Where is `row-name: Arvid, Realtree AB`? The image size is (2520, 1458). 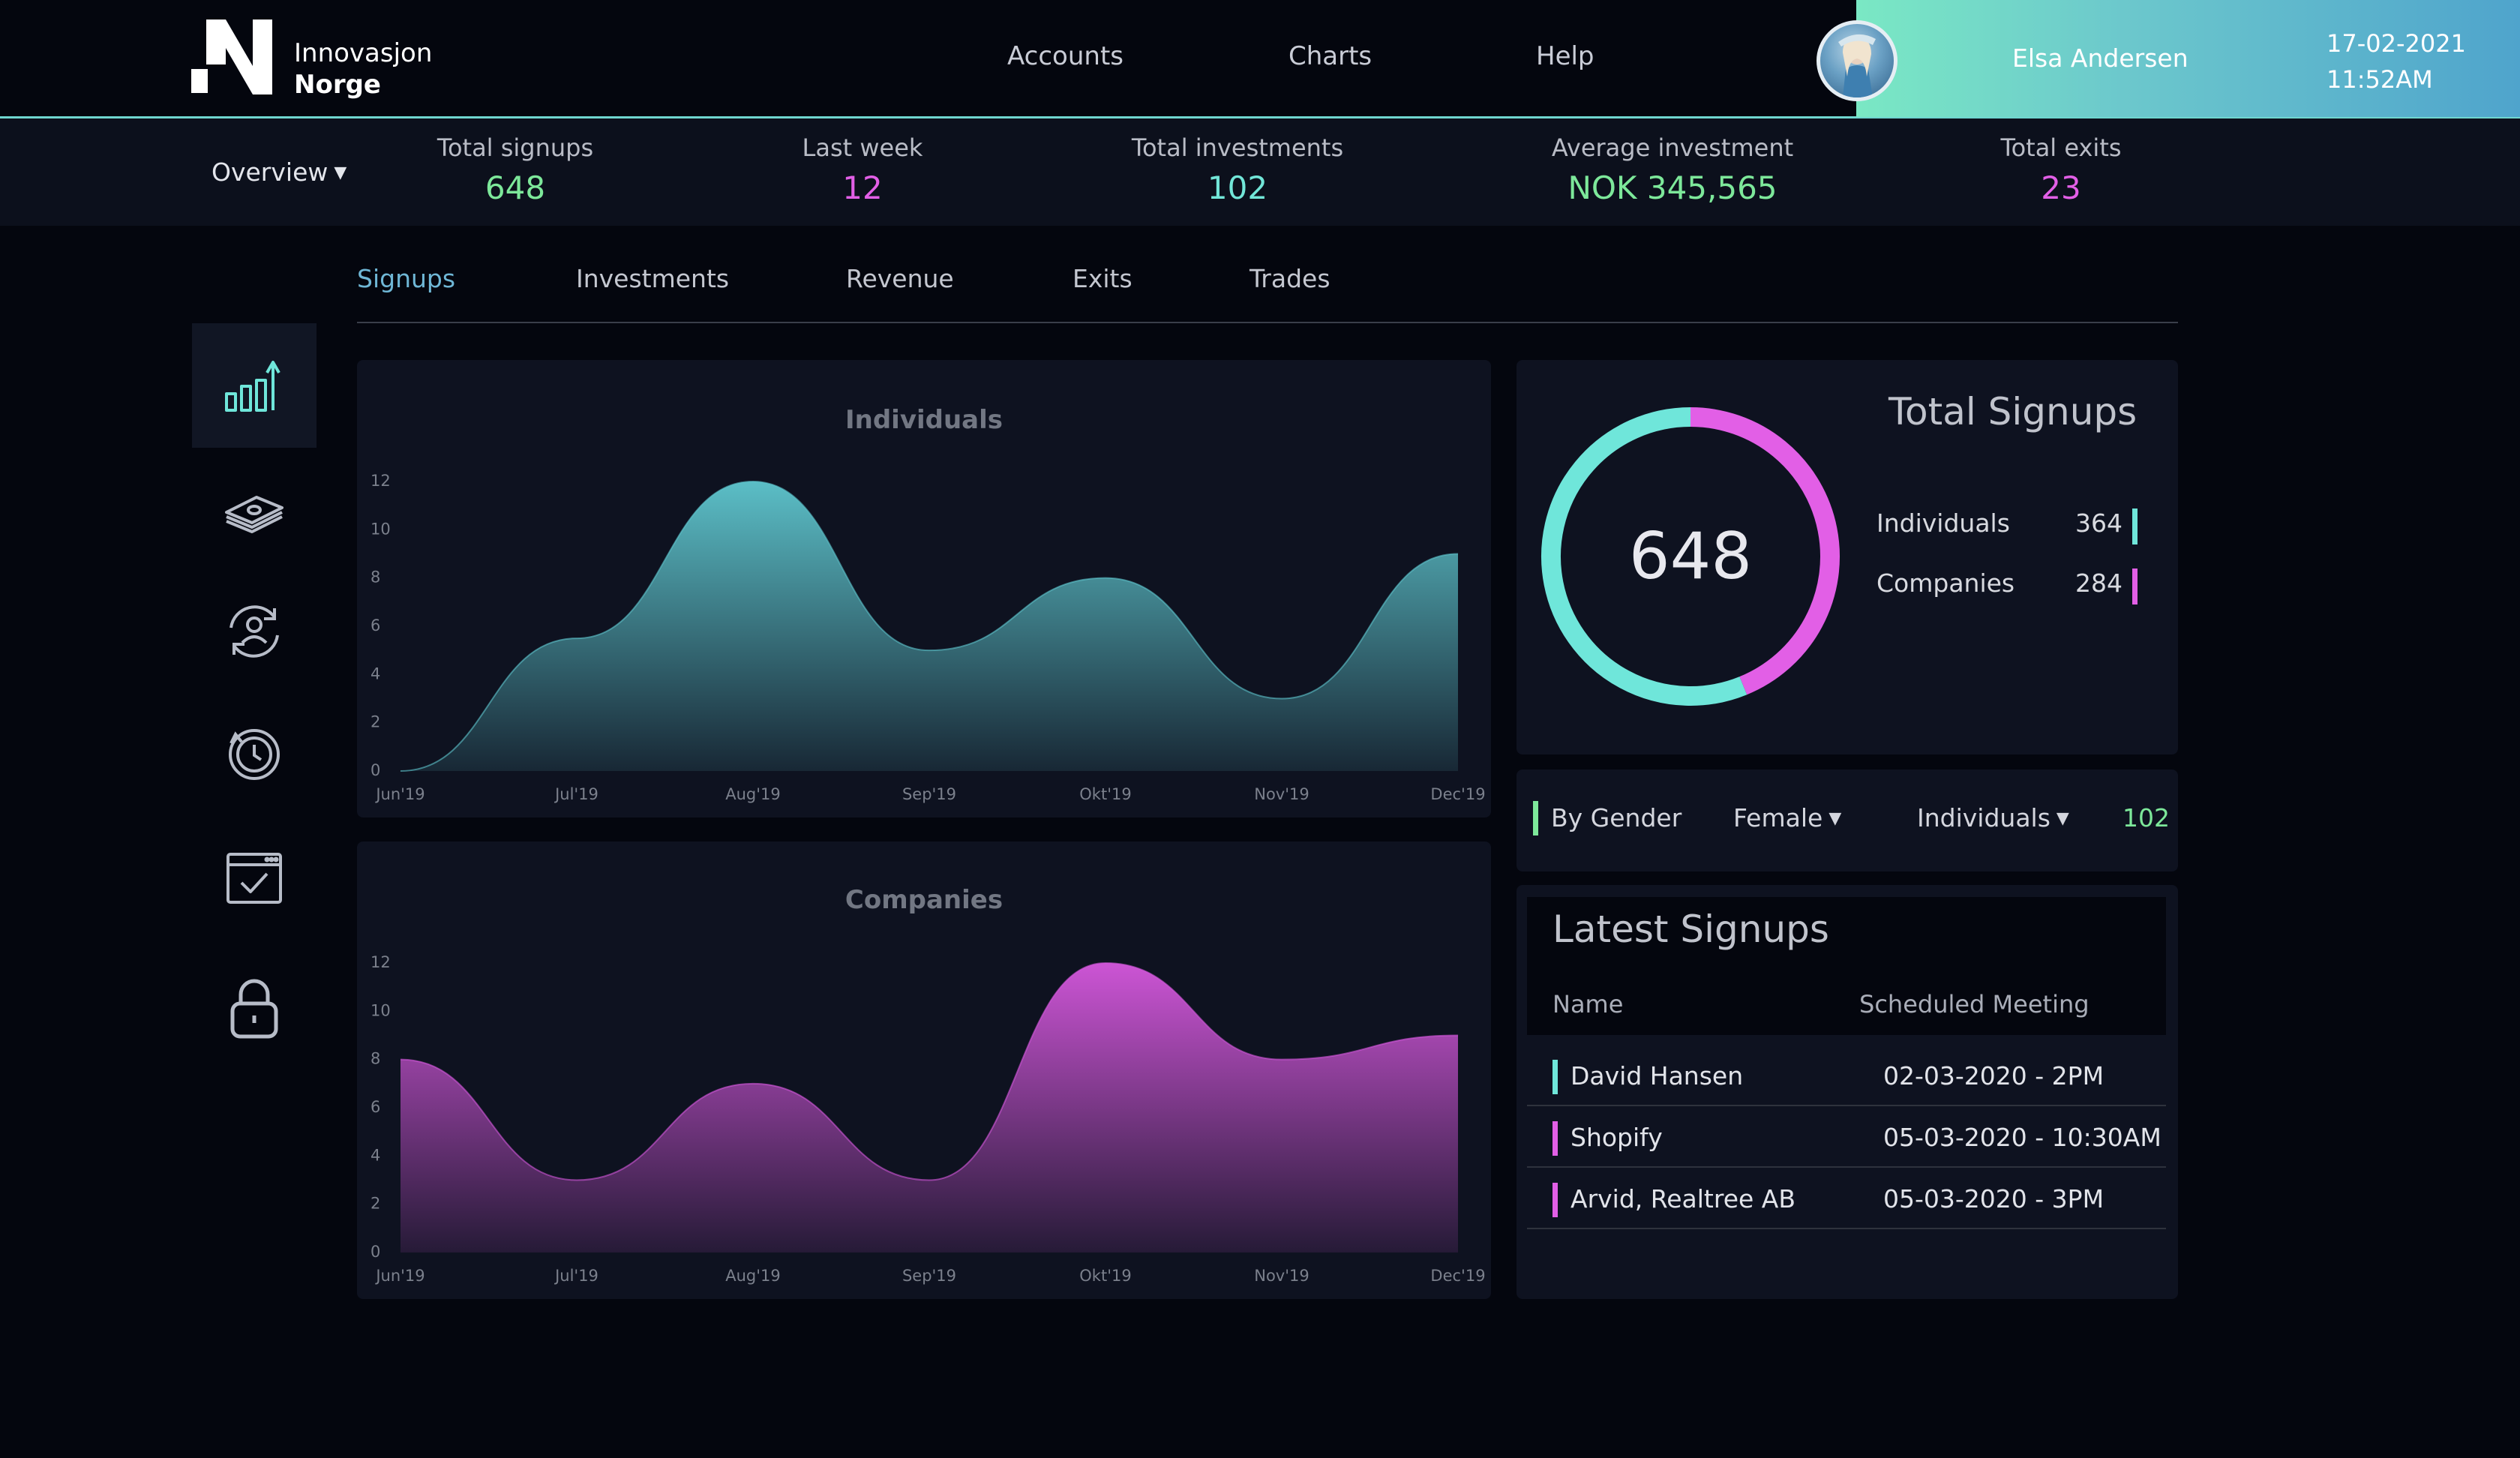
row-name: Arvid, Realtree AB is located at coordinates (1683, 1199).